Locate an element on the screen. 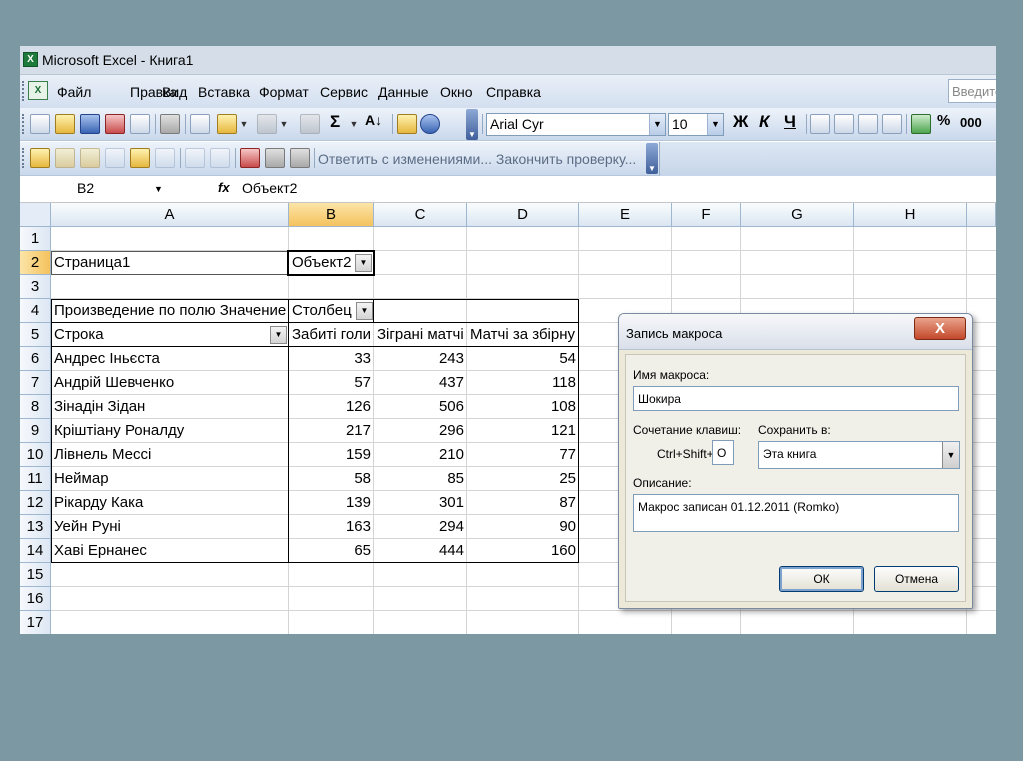  column-header-i is located at coordinates (981, 215).